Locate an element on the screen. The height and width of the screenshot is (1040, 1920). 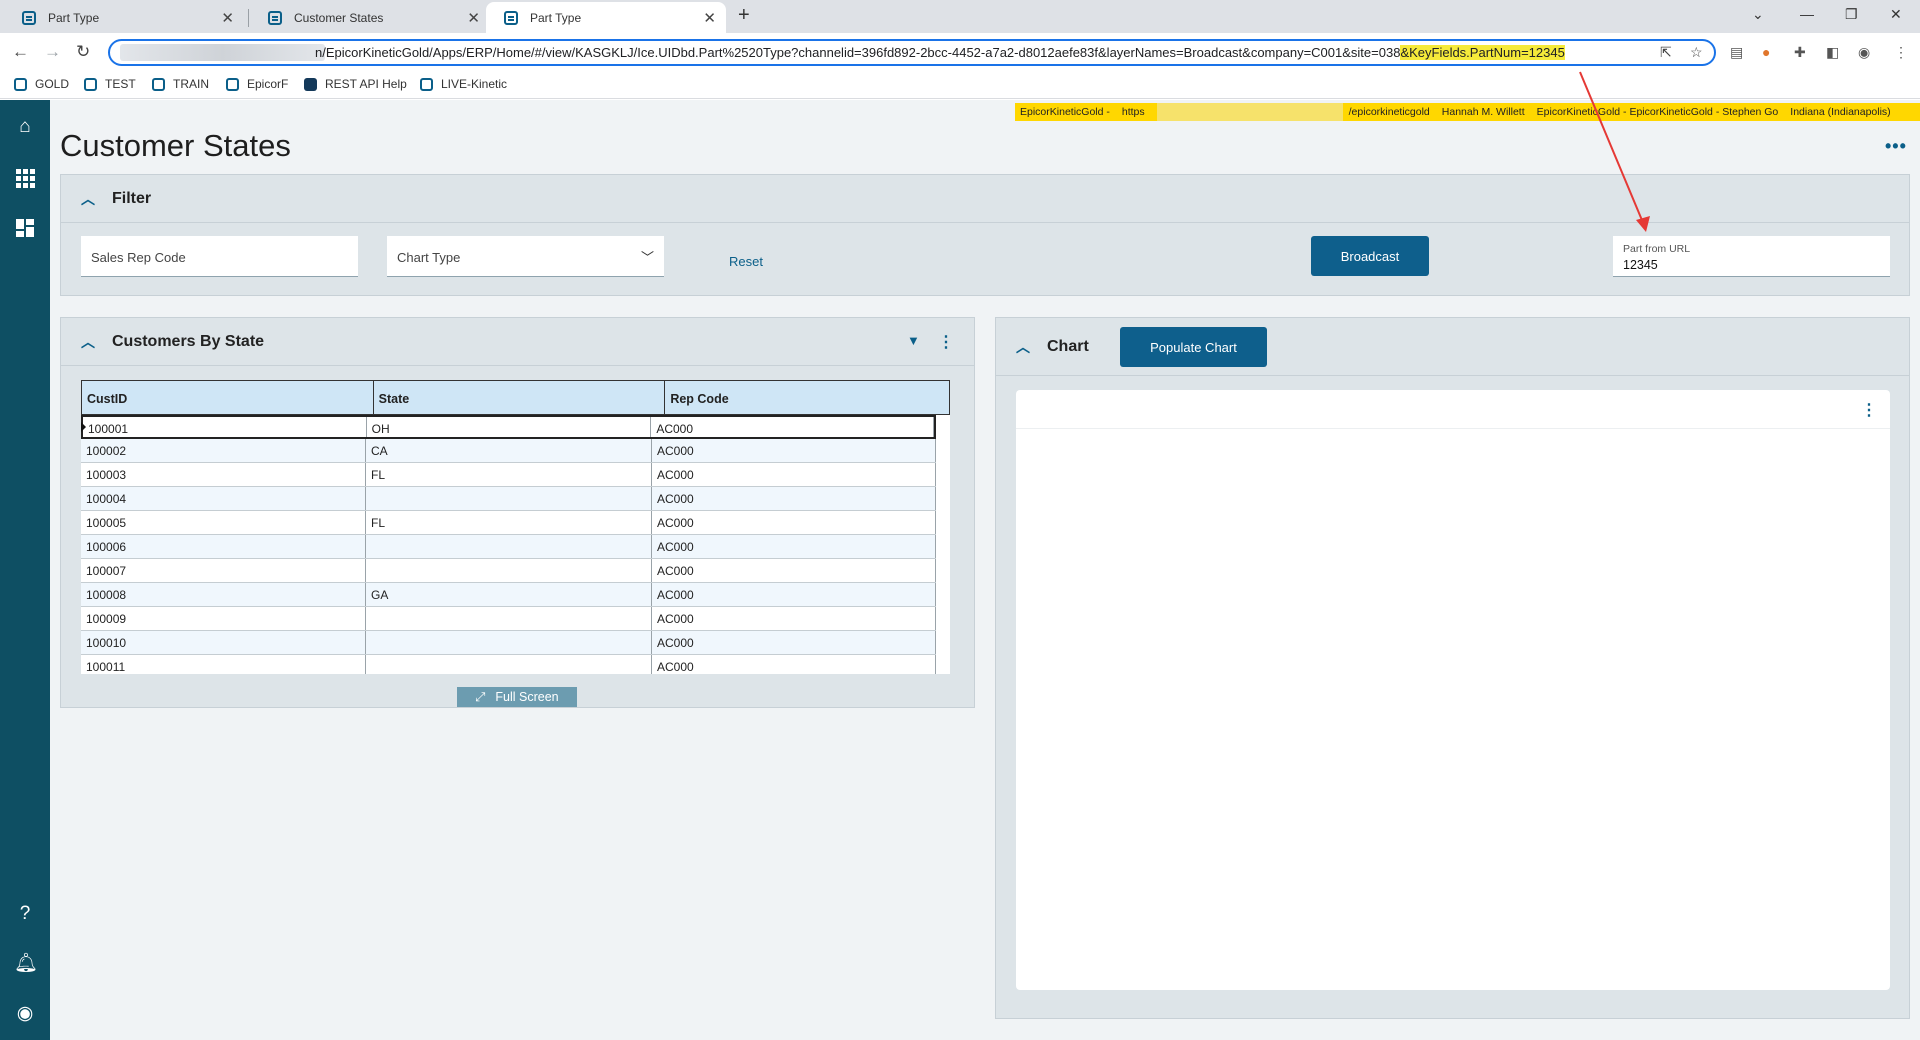
apps-grid-icon is located at coordinates (25, 178).